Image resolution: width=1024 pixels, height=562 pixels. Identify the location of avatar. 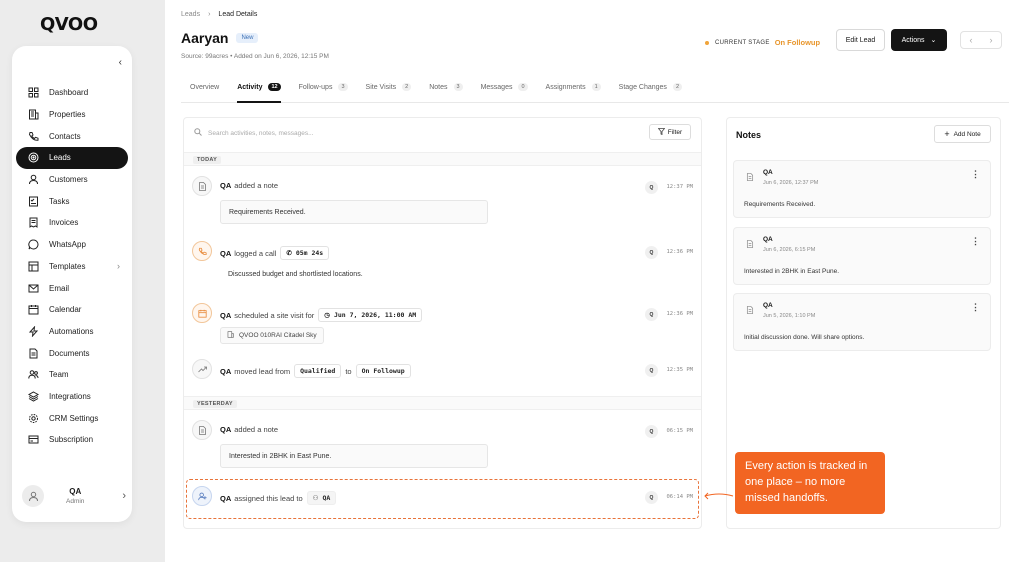
(33, 496).